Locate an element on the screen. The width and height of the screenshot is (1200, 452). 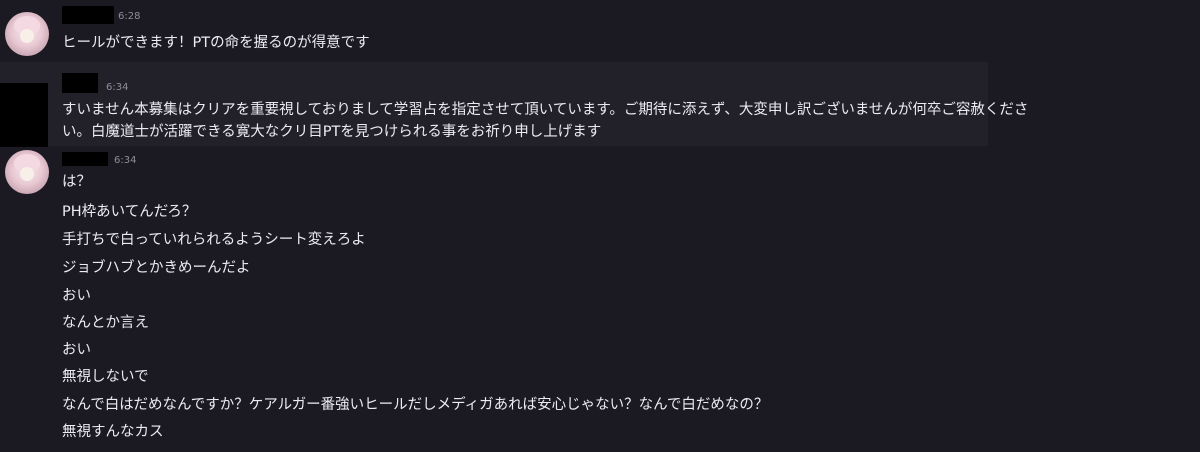
message-text: は？ is located at coordinates (76, 182).